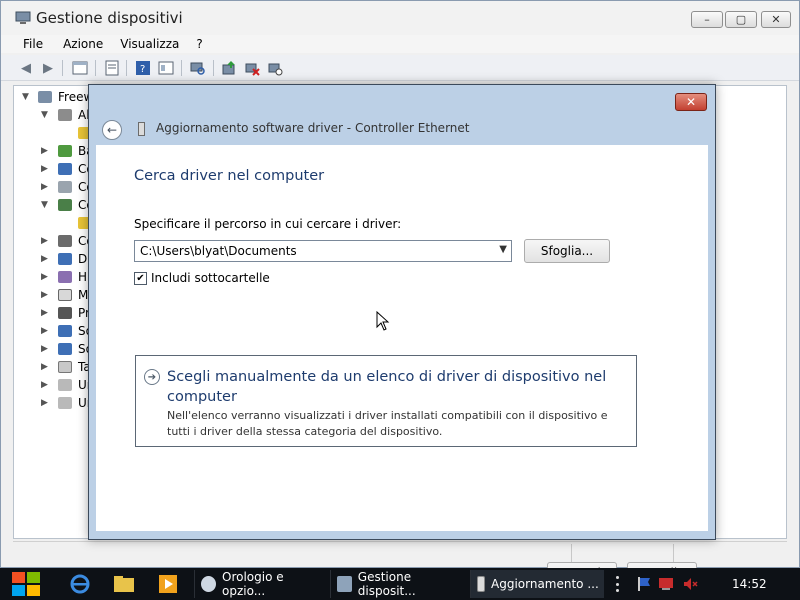  I want to click on toolbar: ◀ ▶ ?, so click(400, 68).